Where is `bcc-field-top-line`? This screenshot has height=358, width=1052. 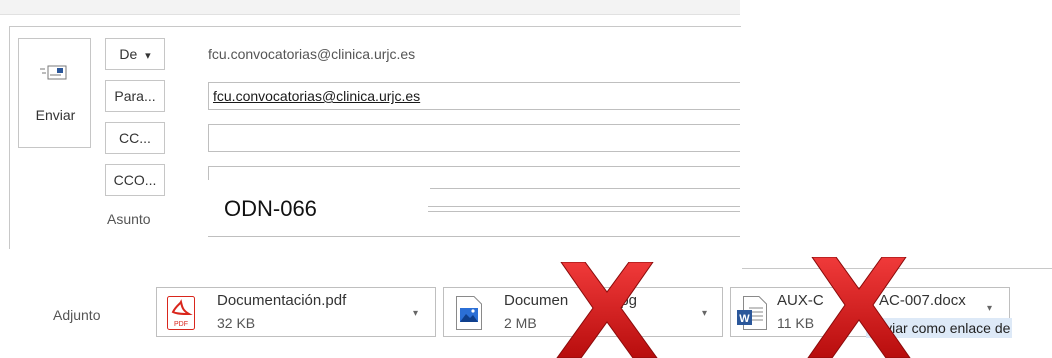
bcc-field-top-line is located at coordinates (474, 166).